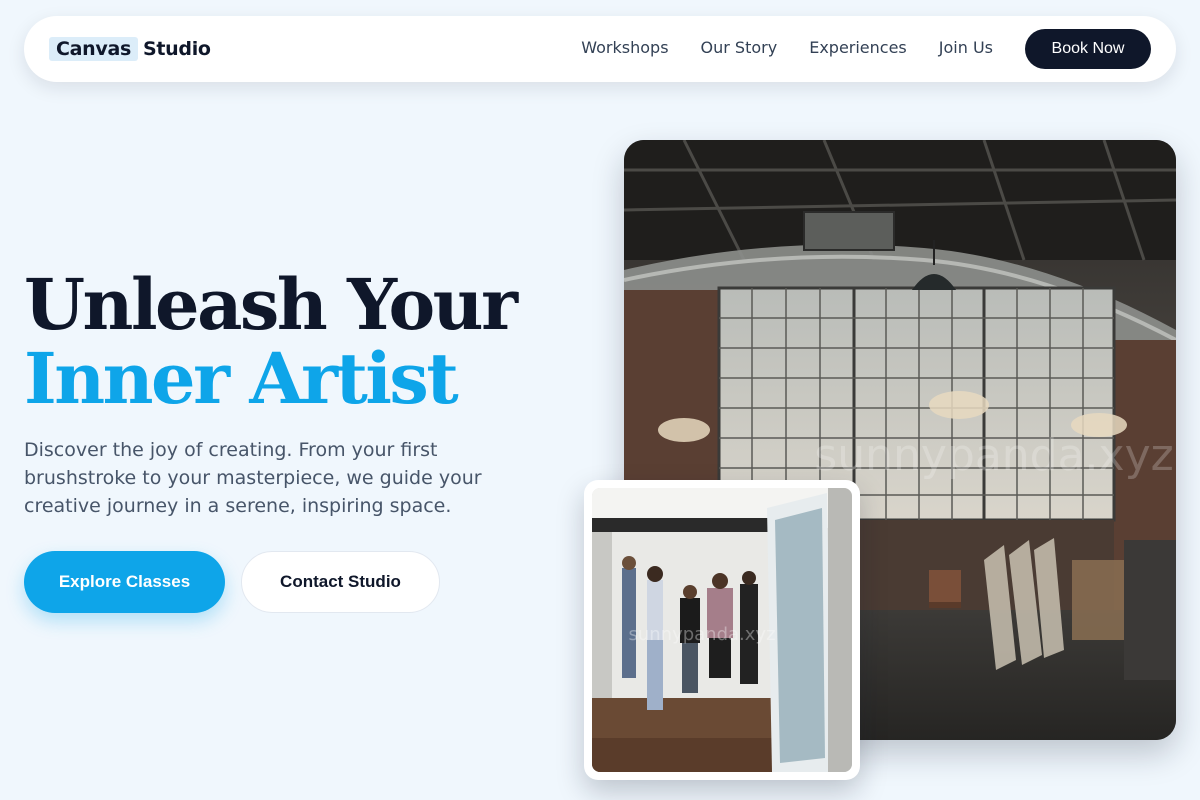  I want to click on logo-mark: Canvas, so click(94, 49).